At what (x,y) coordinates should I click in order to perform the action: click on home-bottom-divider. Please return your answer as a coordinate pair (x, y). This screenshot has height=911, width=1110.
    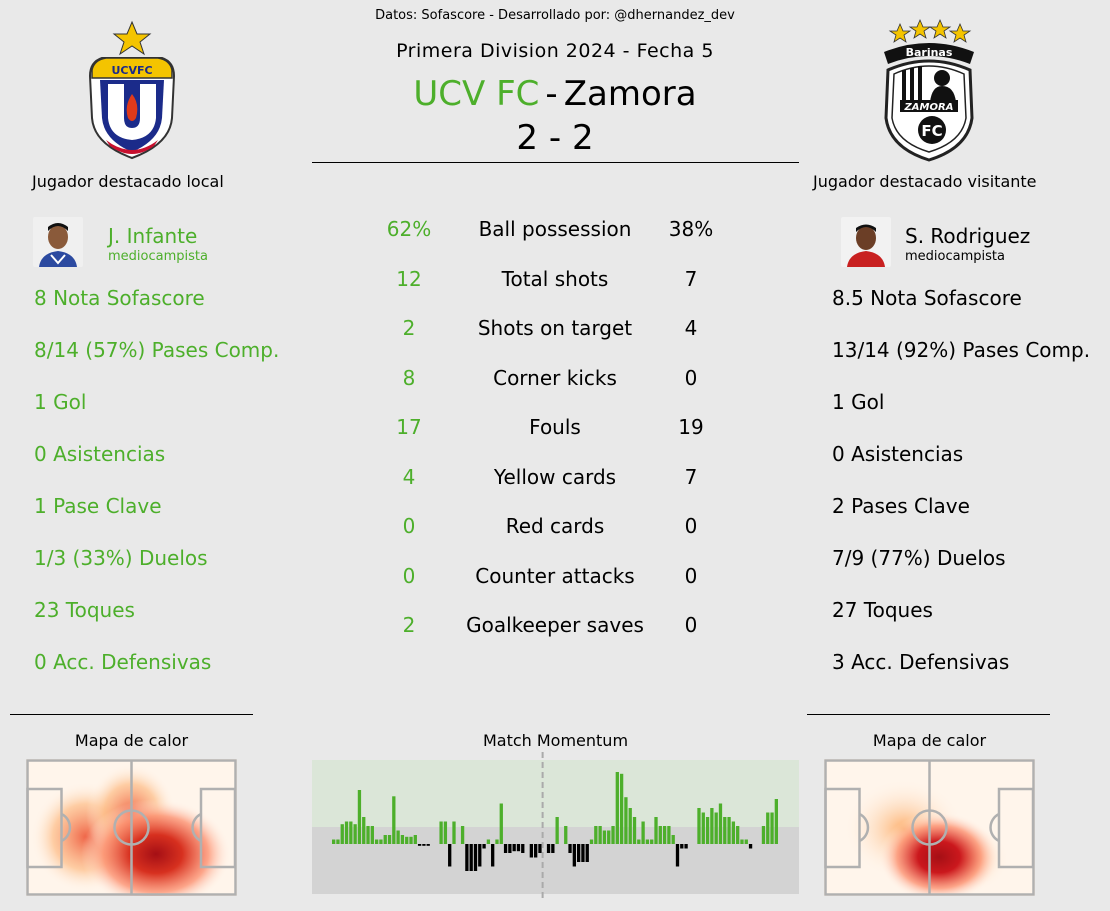
    Looking at the image, I should click on (131, 714).